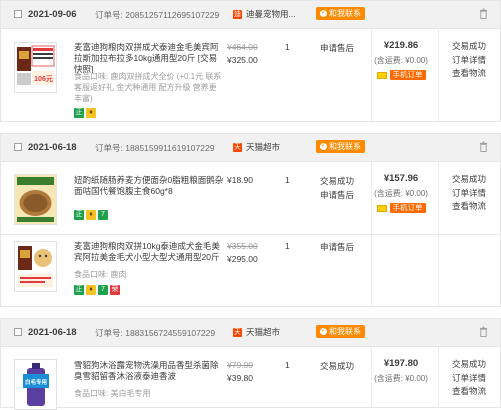 Image resolution: width=501 pixels, height=410 pixels. What do you see at coordinates (240, 365) in the screenshot?
I see `original-price: ¥79.00` at bounding box center [240, 365].